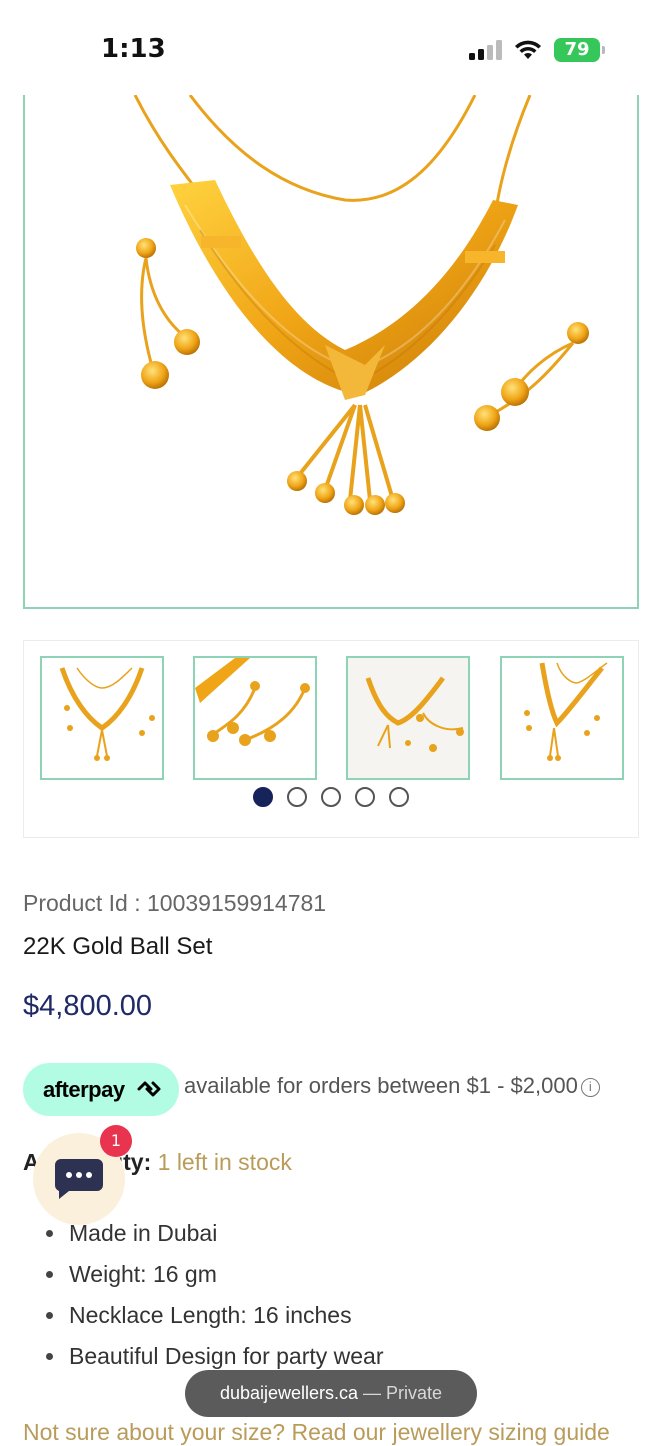 This screenshot has width=662, height=1446. I want to click on wifi-icon, so click(528, 49).